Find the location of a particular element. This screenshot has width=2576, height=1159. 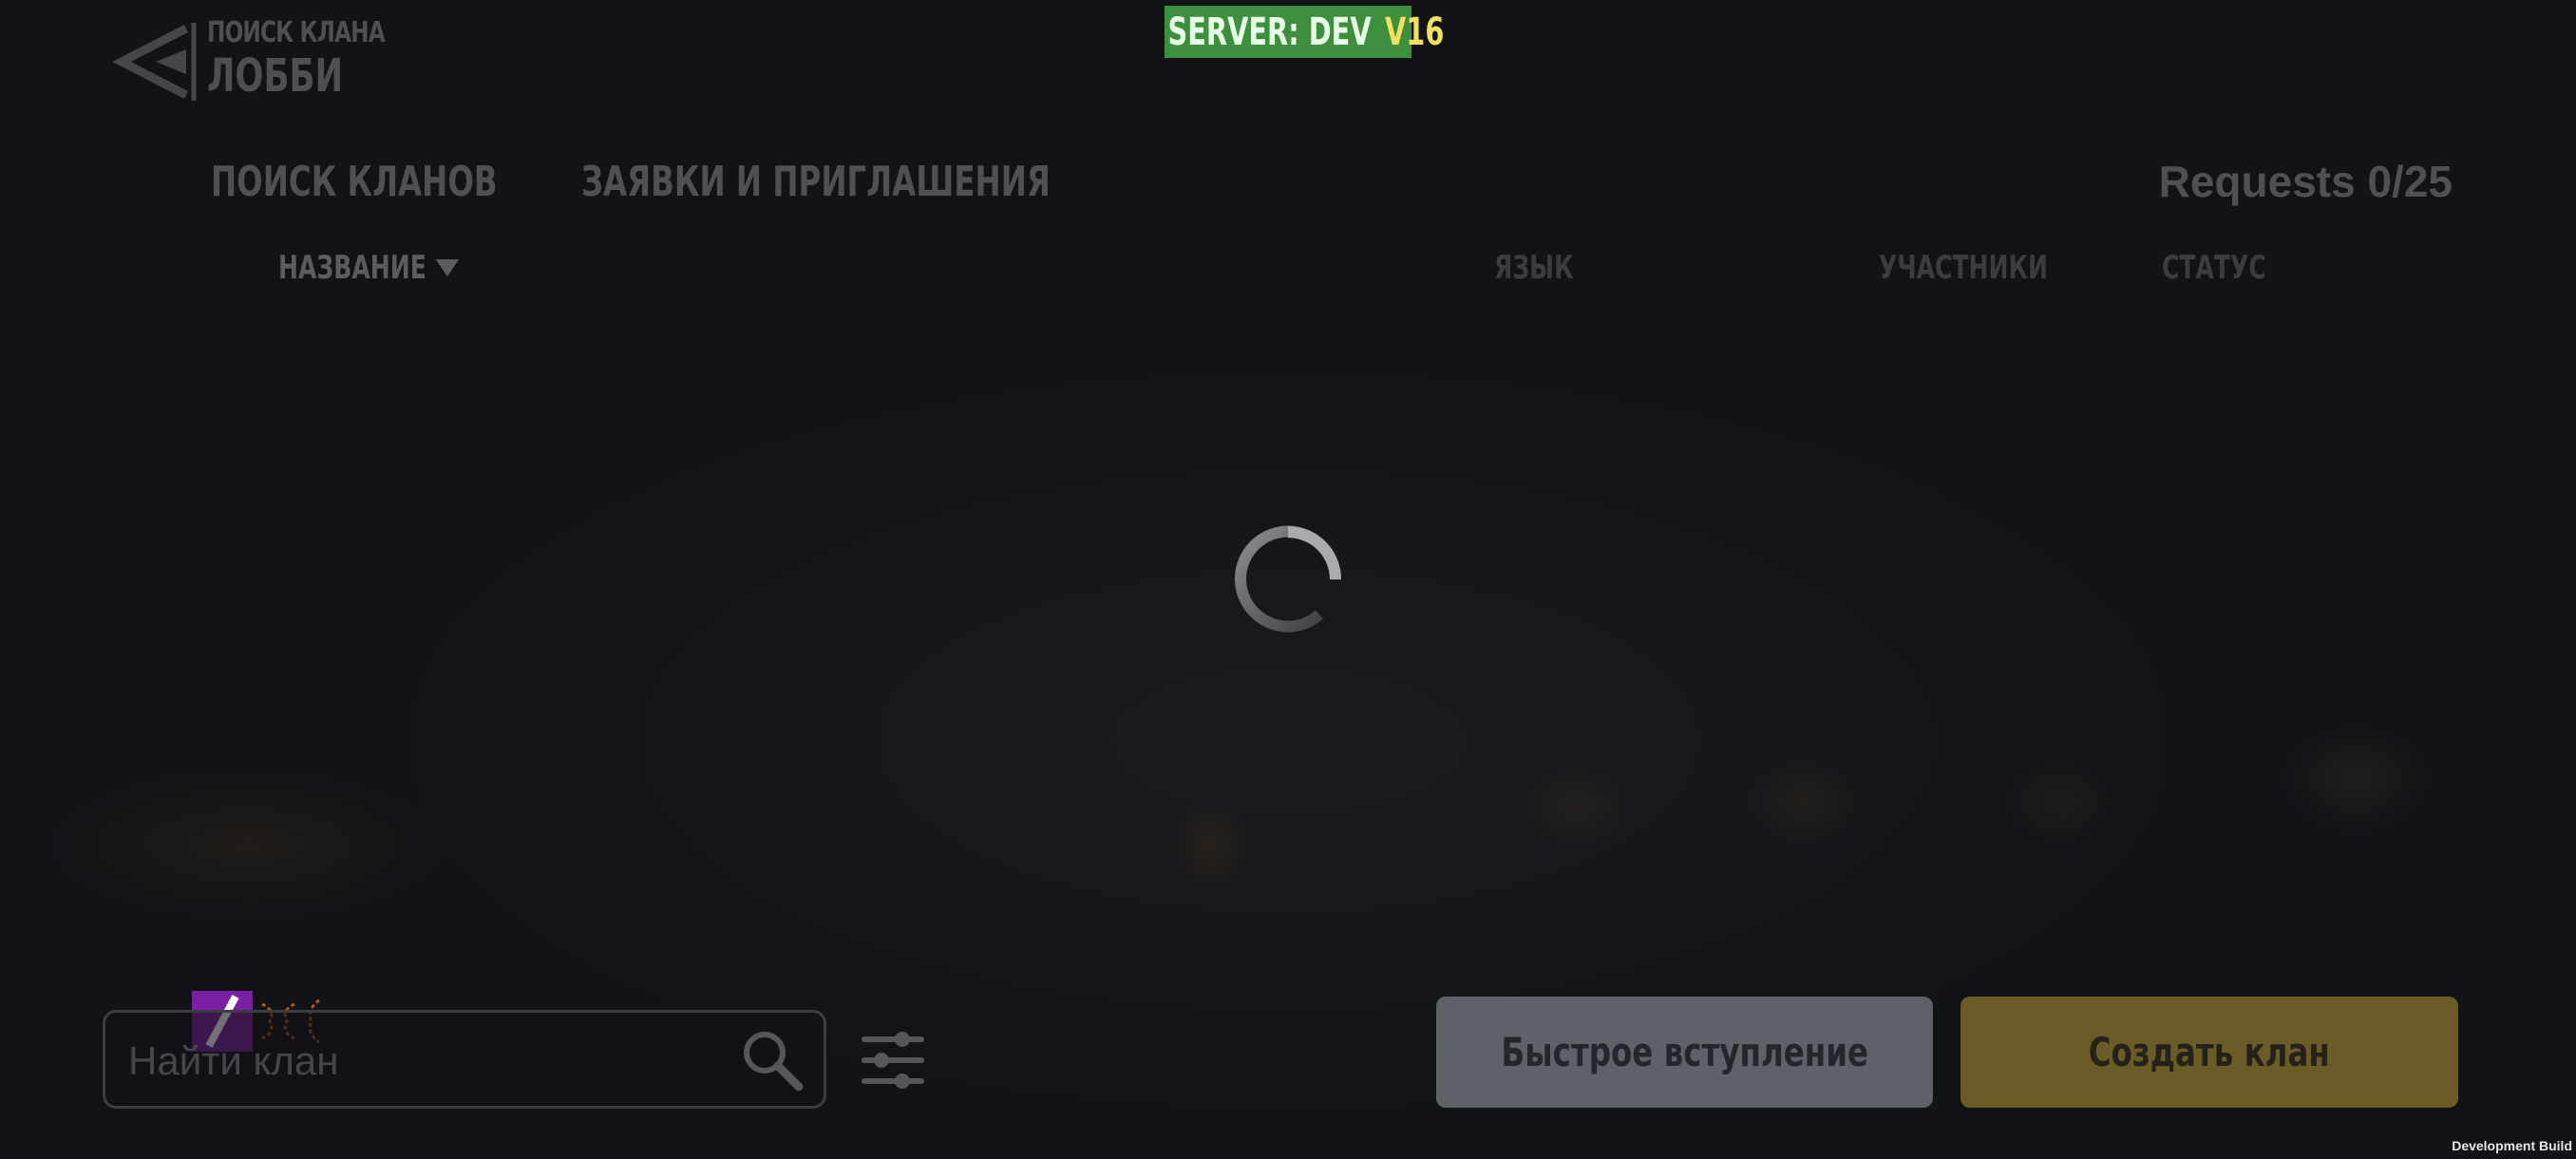

sliders-icon is located at coordinates (893, 1060).